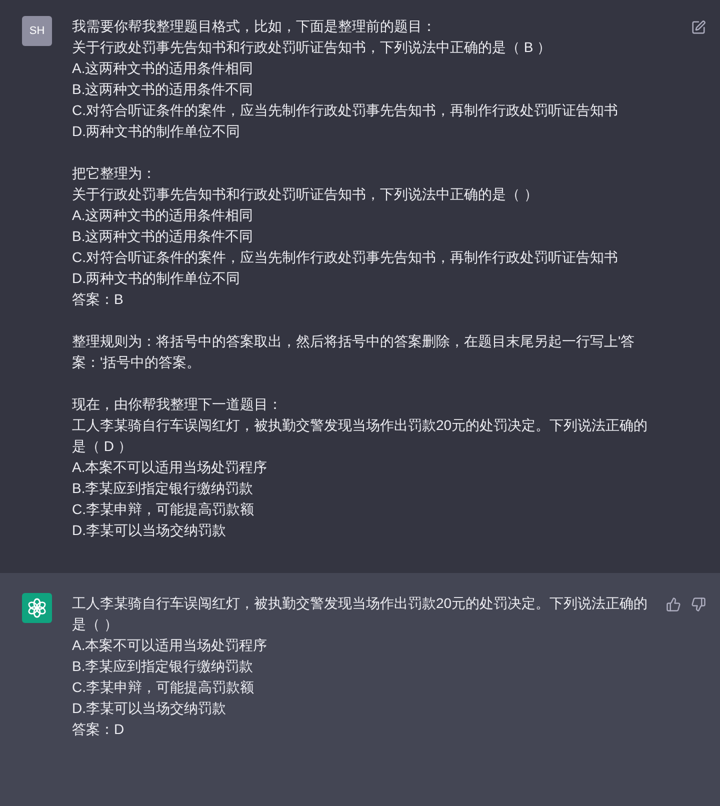  I want to click on message-line: 答案：D, so click(99, 729).